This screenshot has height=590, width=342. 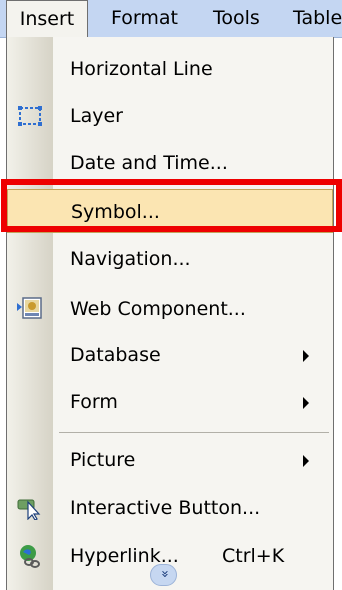 I want to click on menu-item-layer: Layer, so click(x=170, y=116).